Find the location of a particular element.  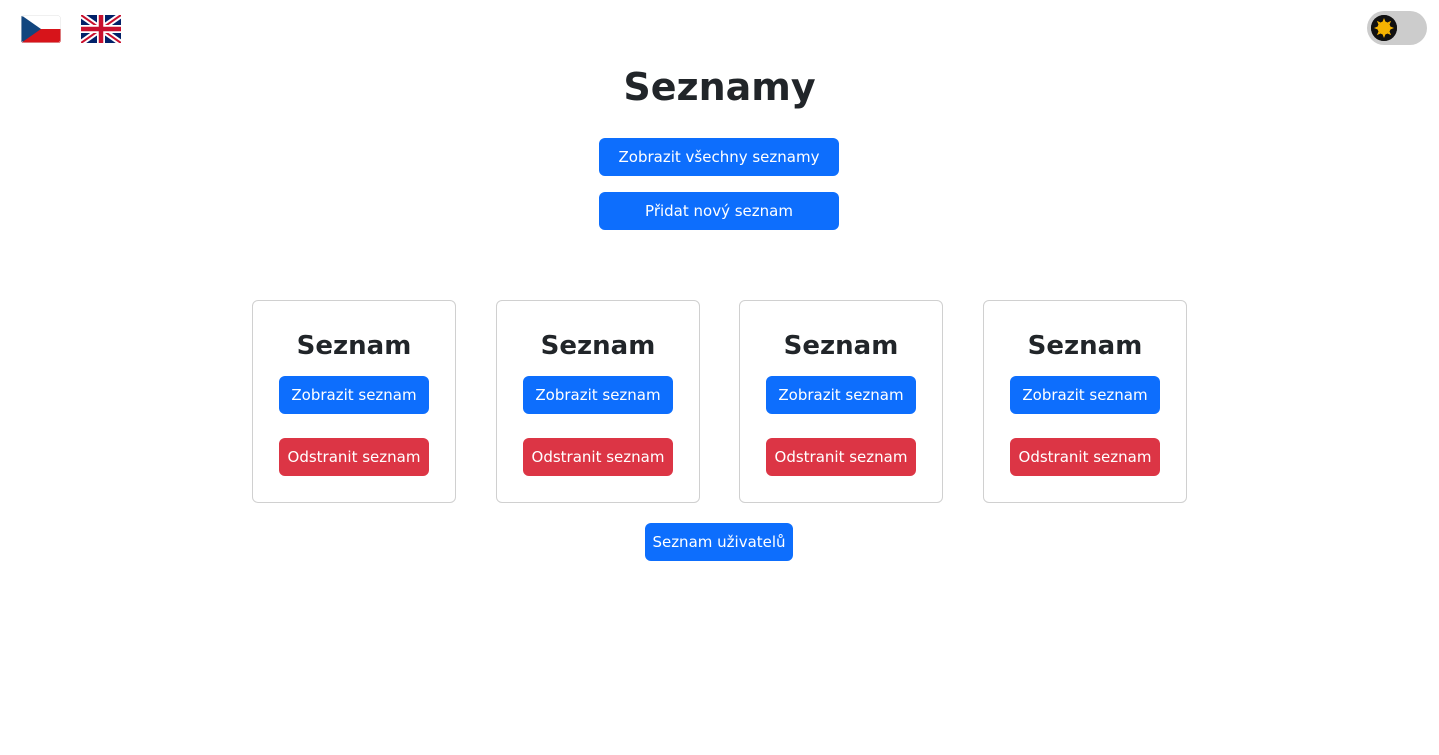

theme-toggle is located at coordinates (1397, 28).